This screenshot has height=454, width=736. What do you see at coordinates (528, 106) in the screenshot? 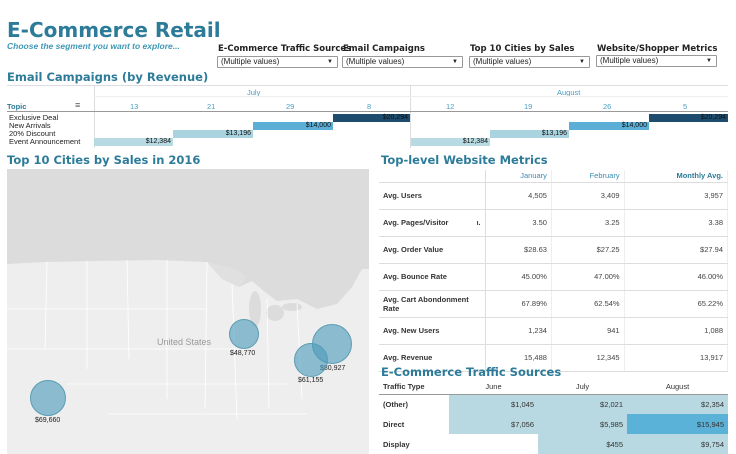
I see `day-label: 19` at bounding box center [528, 106].